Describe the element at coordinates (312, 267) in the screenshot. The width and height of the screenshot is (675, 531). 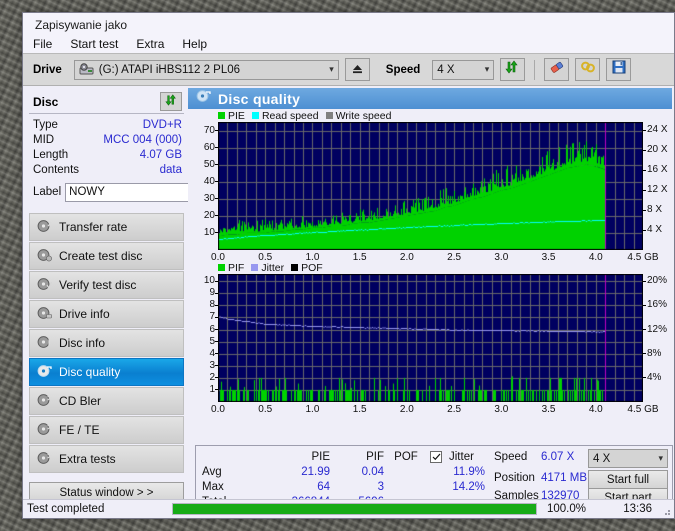
I see `legend-label-pof: POF` at that location.